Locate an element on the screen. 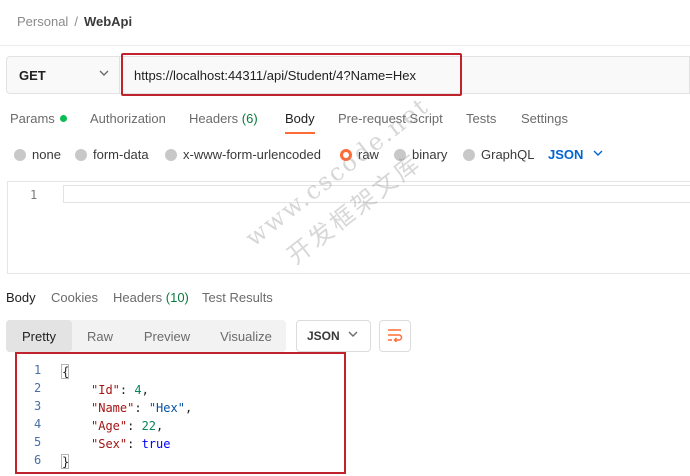 This screenshot has height=476, width=690. radio-none: none is located at coordinates (37, 154).